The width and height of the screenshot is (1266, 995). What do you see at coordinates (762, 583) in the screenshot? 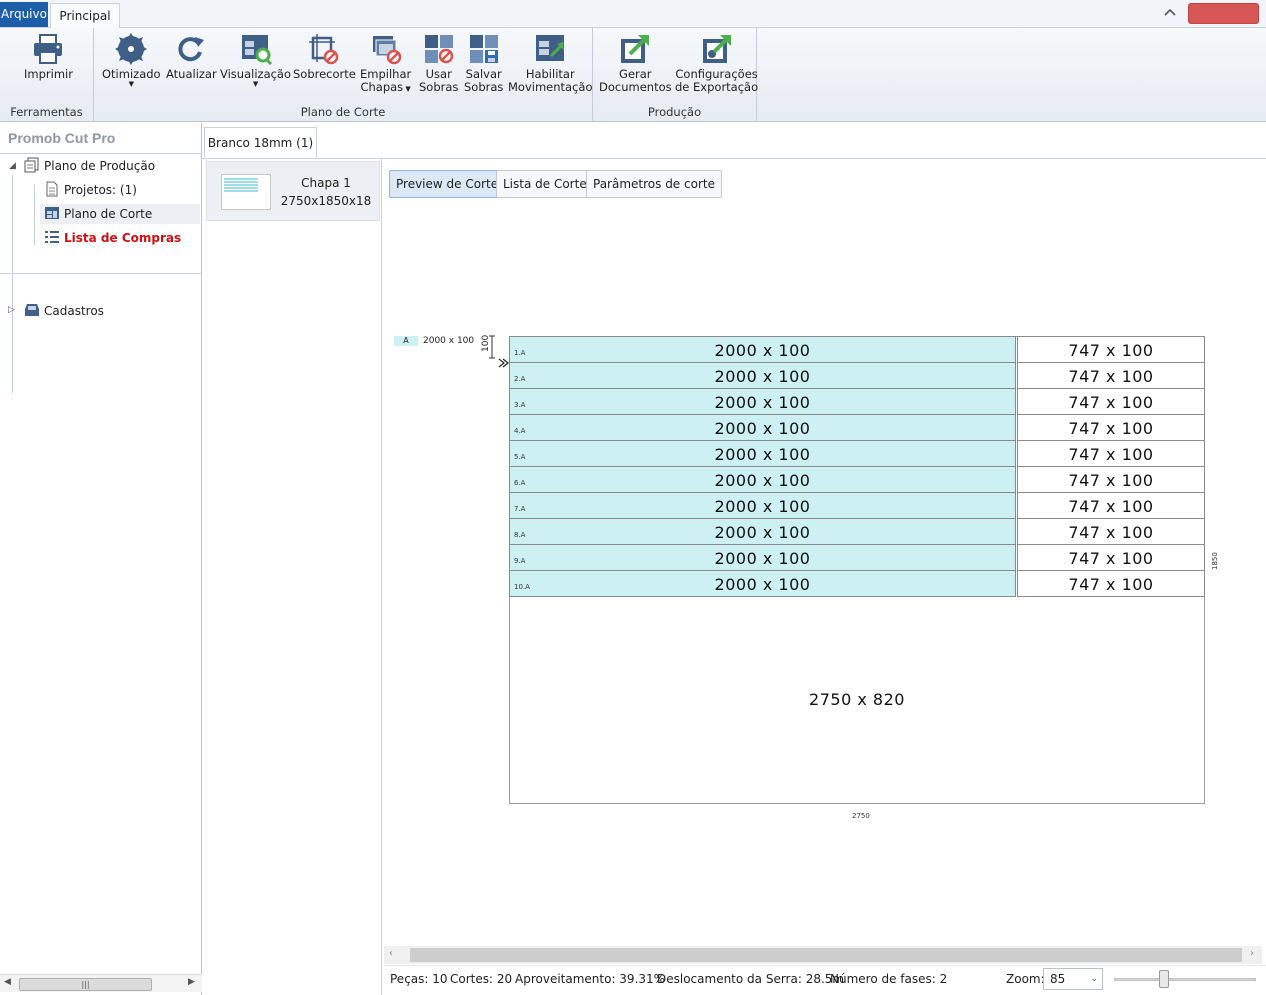
I see `cut-piece: 10.A 2000 x 100` at bounding box center [762, 583].